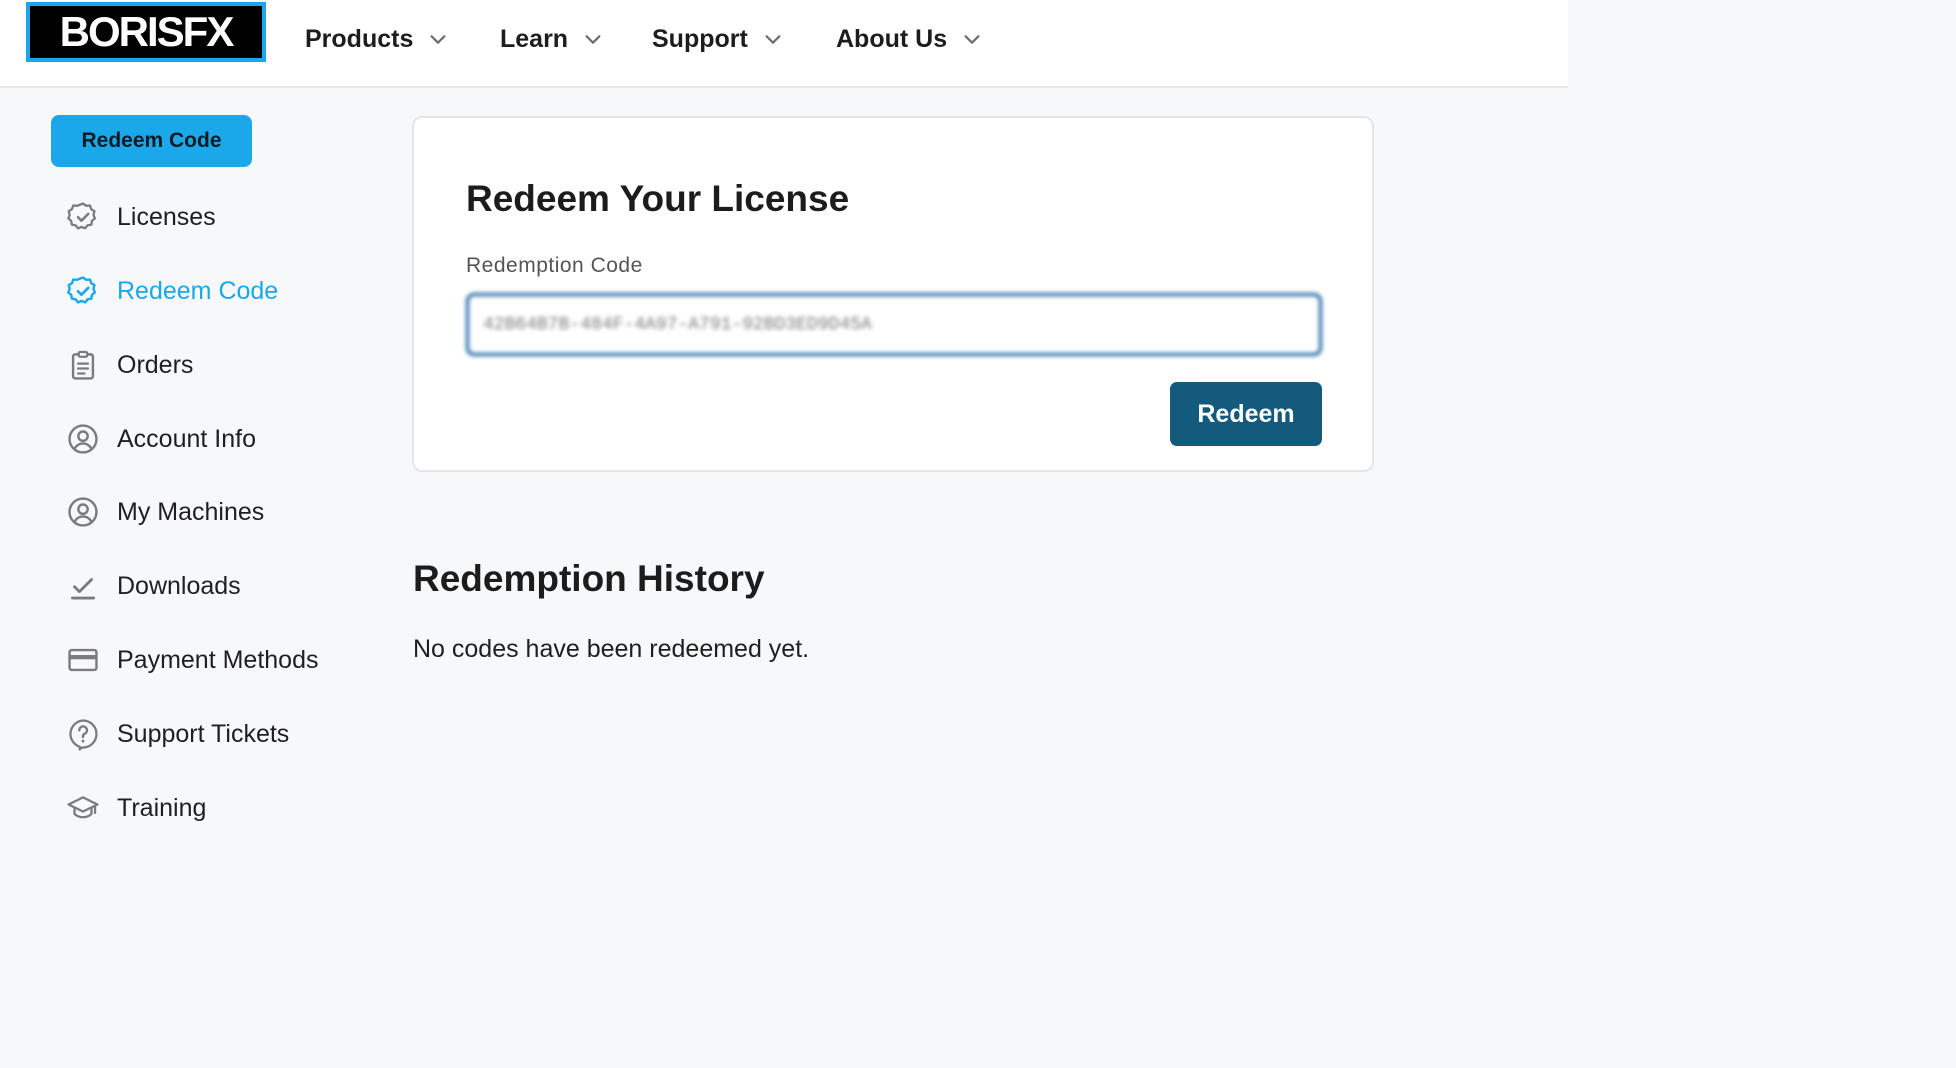 This screenshot has height=1068, width=1956. What do you see at coordinates (534, 38) in the screenshot?
I see `nav-learn-label: Learn` at bounding box center [534, 38].